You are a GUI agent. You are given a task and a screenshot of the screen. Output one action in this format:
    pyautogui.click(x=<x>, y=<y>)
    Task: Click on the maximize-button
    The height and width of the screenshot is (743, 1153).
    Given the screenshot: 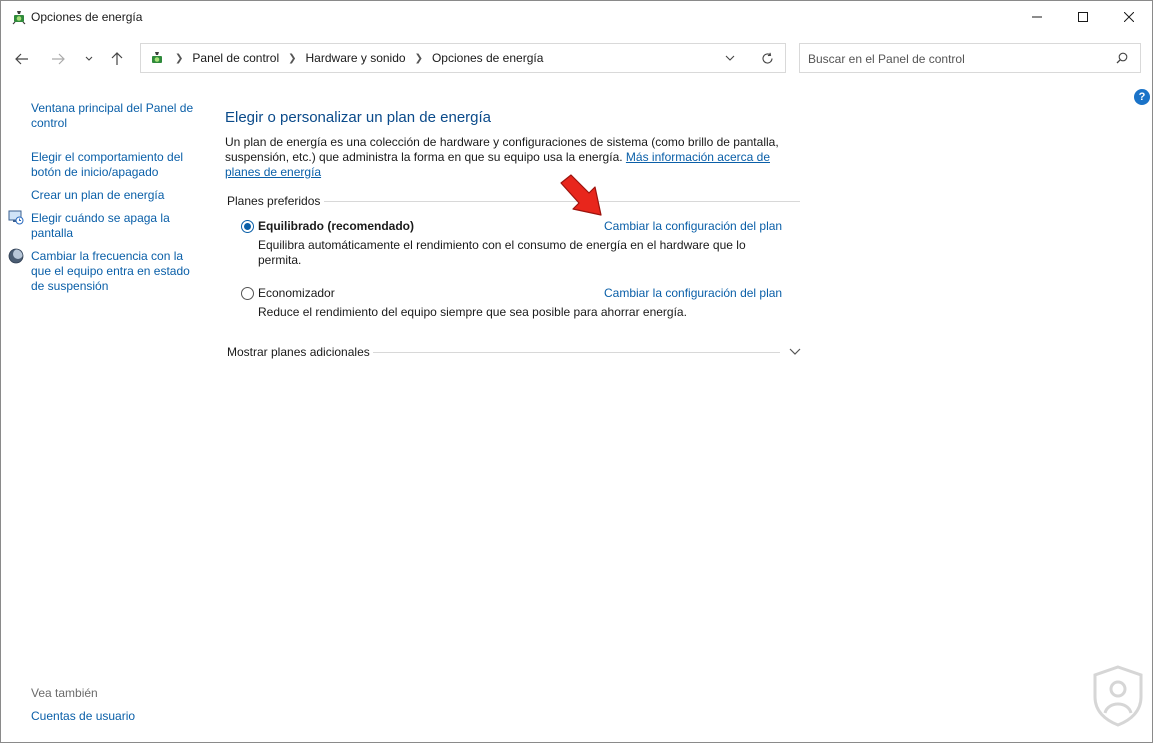 What is the action you would take?
    pyautogui.click(x=1083, y=17)
    